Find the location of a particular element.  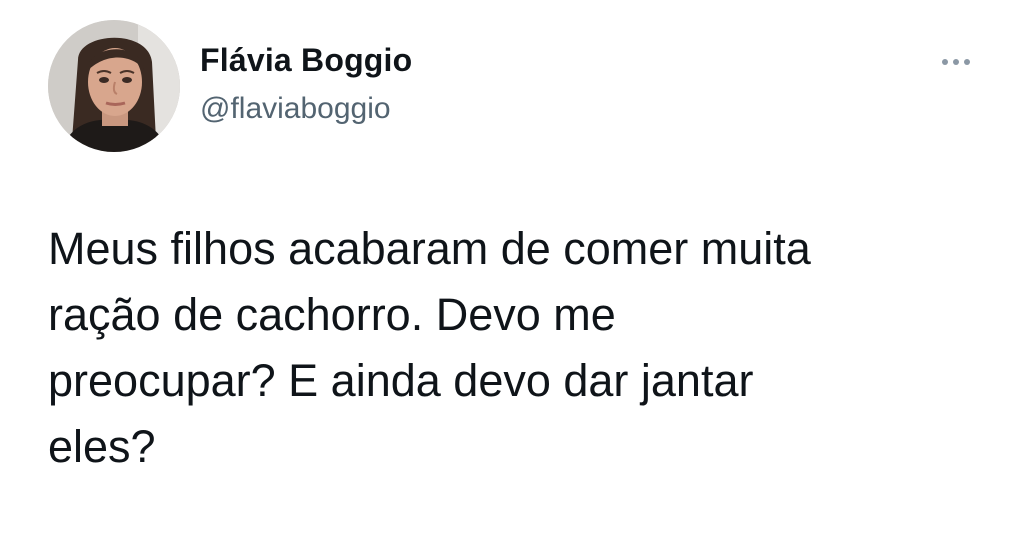

tweet-text-line: Meus filhos acabaram de comer muita is located at coordinates (429, 248).